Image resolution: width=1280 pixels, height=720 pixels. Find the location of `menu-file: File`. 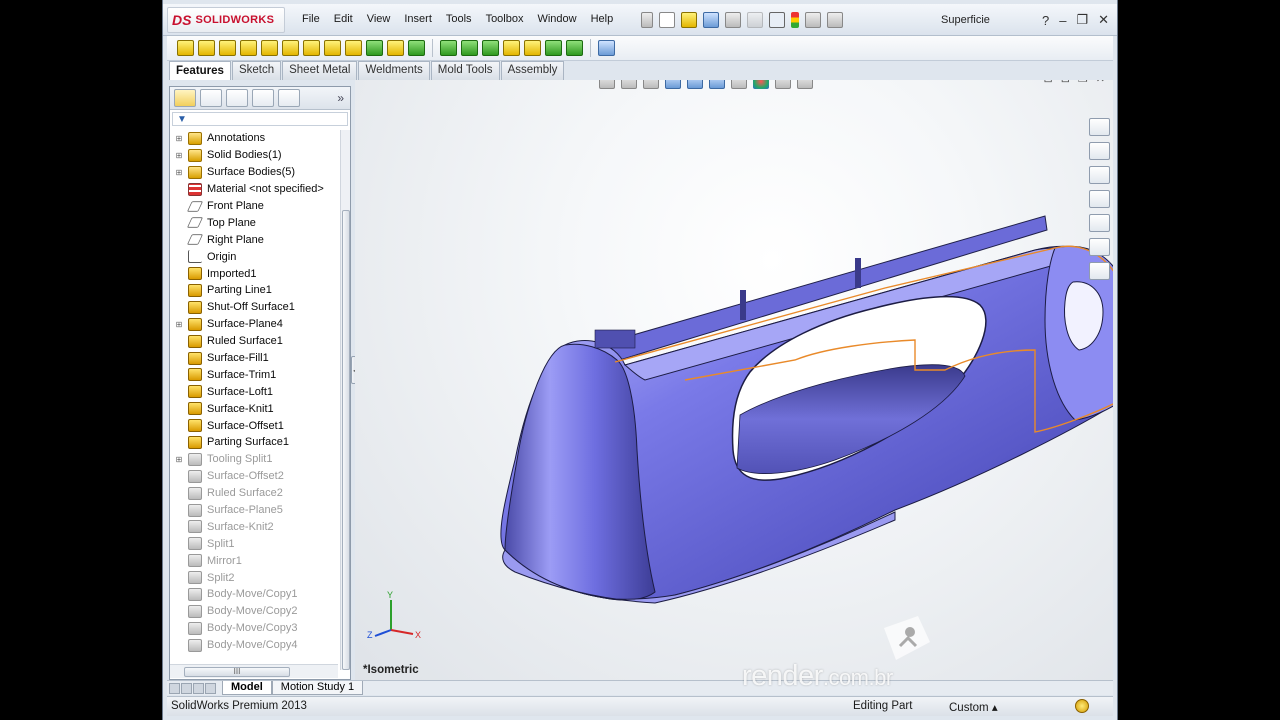

menu-file: File is located at coordinates (311, 19).